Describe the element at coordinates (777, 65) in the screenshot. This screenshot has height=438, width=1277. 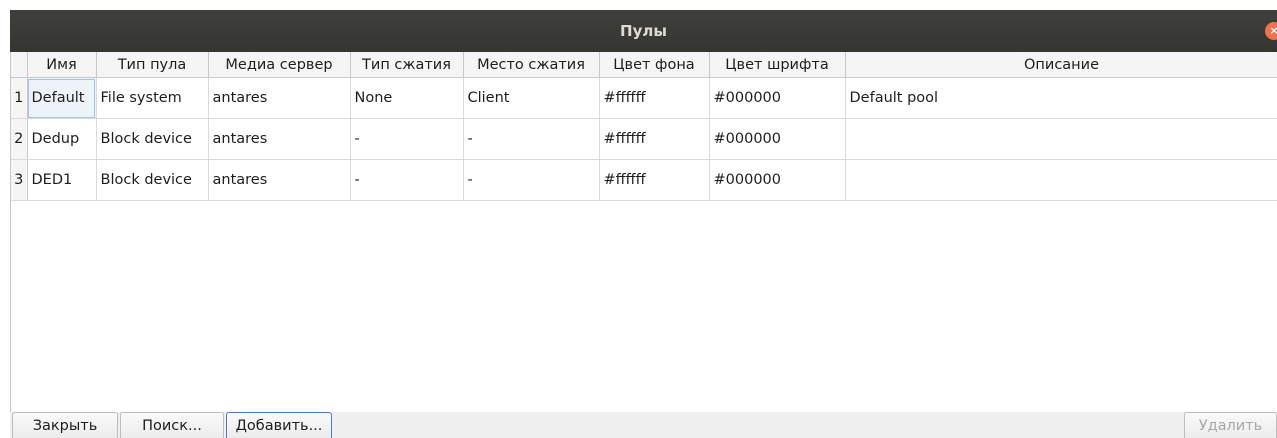
I see `column-header-font-color: Цвет шрифта` at that location.